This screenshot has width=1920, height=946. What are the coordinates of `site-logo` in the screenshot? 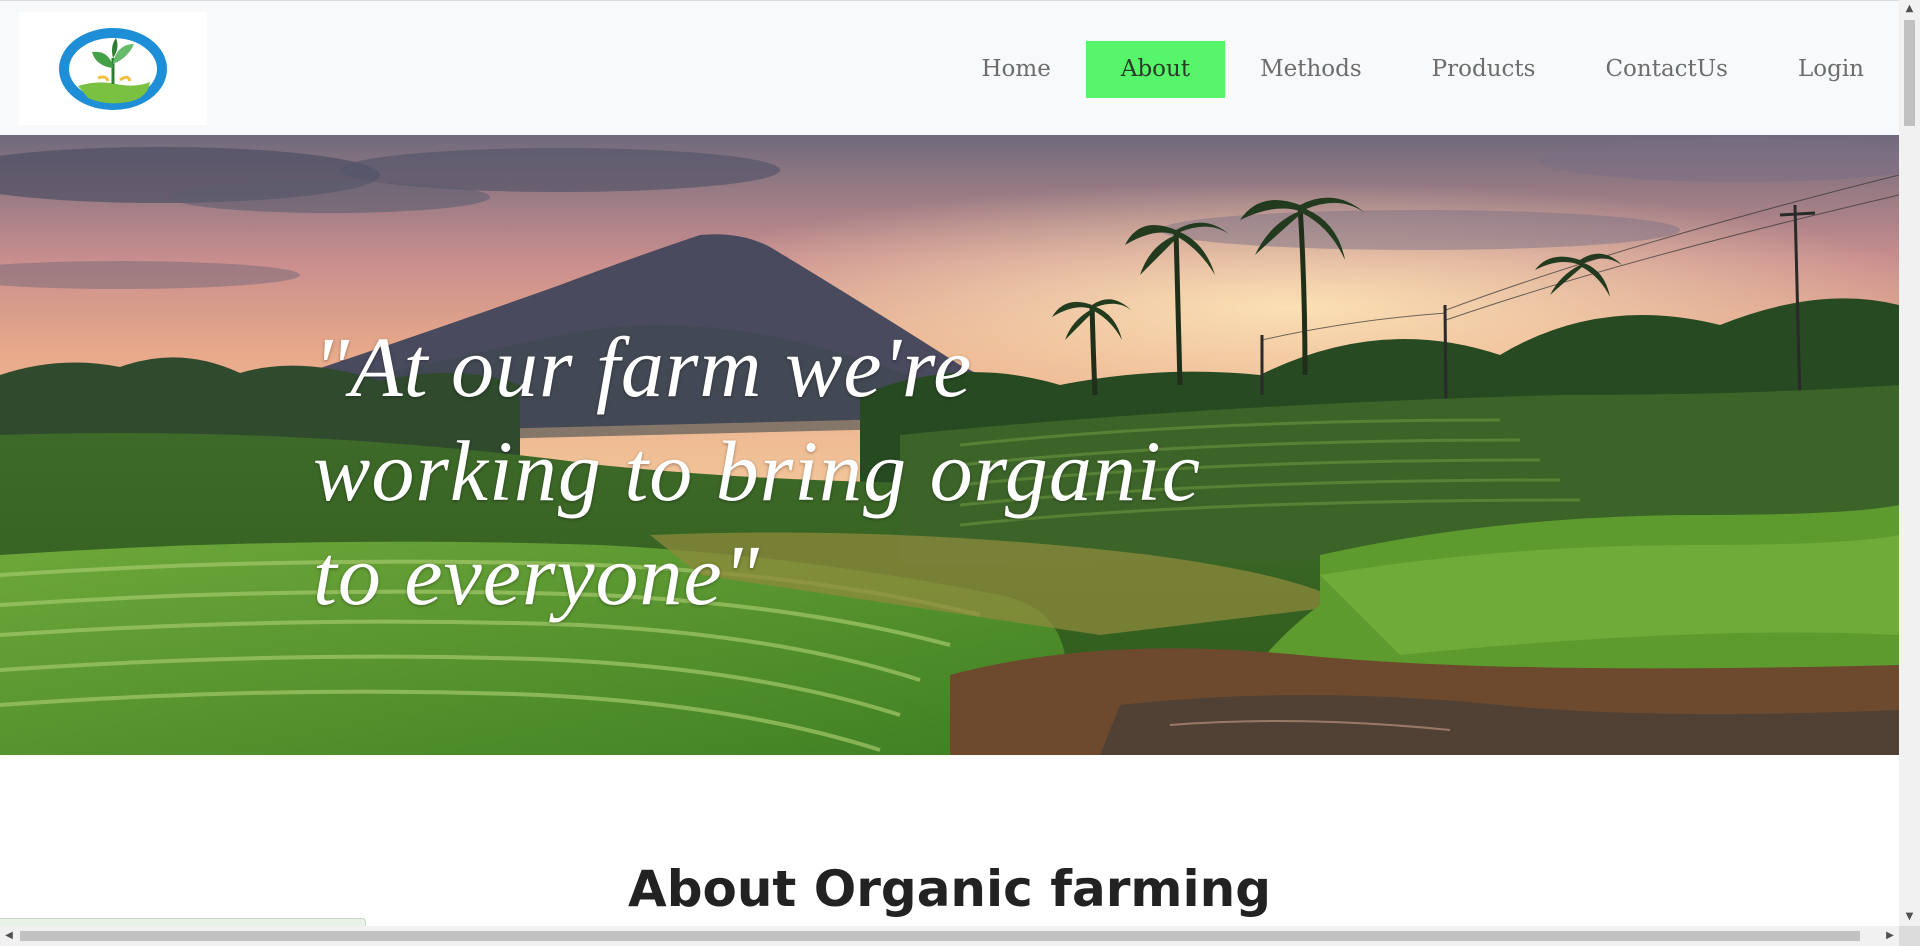 It's located at (113, 68).